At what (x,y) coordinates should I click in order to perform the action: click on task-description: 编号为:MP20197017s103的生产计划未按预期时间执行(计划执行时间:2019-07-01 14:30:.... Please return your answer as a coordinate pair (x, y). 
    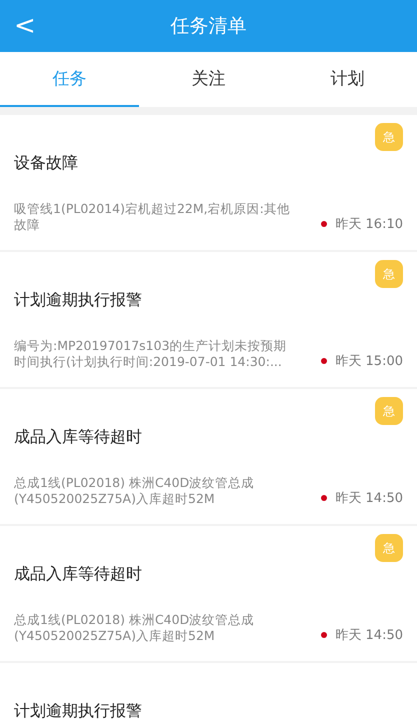
    Looking at the image, I should click on (151, 354).